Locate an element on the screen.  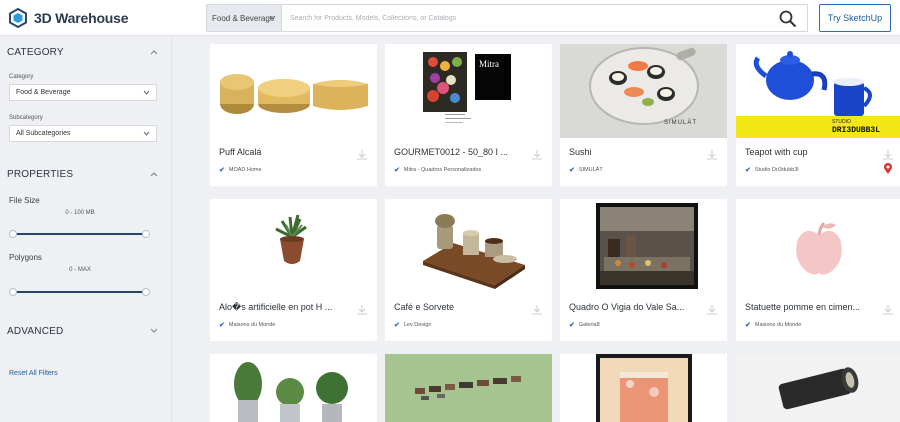
category-dropdown: Food & Beverage is located at coordinates (83, 92).